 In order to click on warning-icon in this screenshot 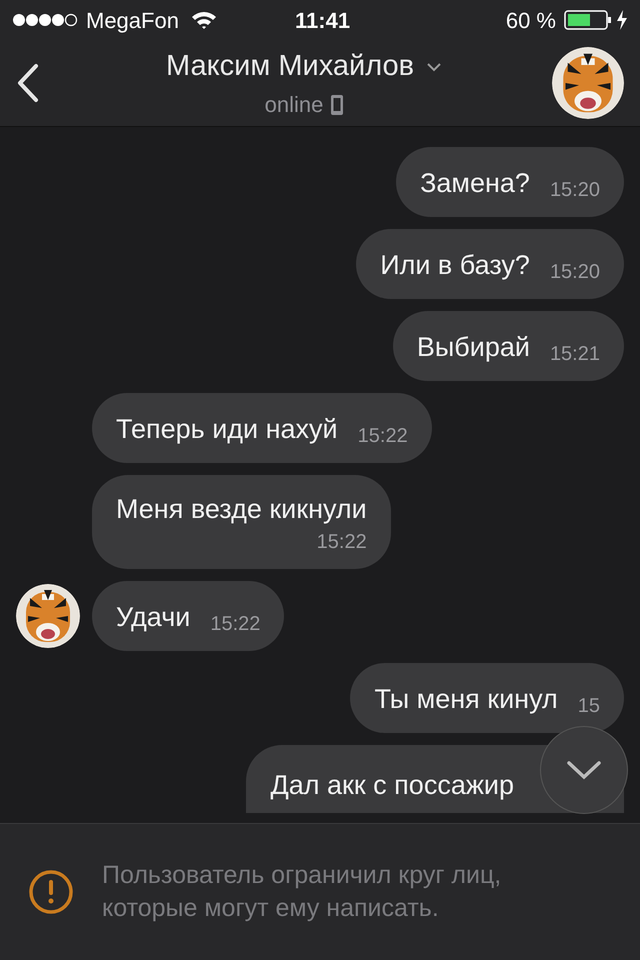, I will do `click(51, 892)`.